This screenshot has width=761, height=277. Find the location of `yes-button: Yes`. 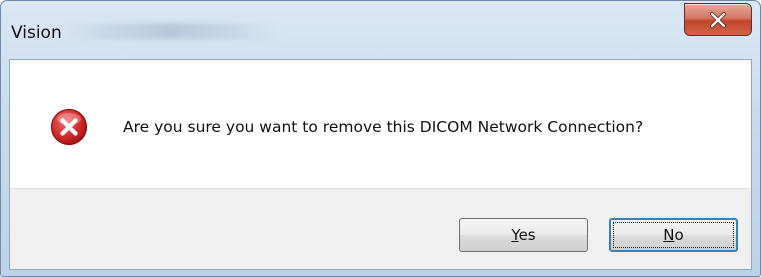

yes-button: Yes is located at coordinates (523, 235).